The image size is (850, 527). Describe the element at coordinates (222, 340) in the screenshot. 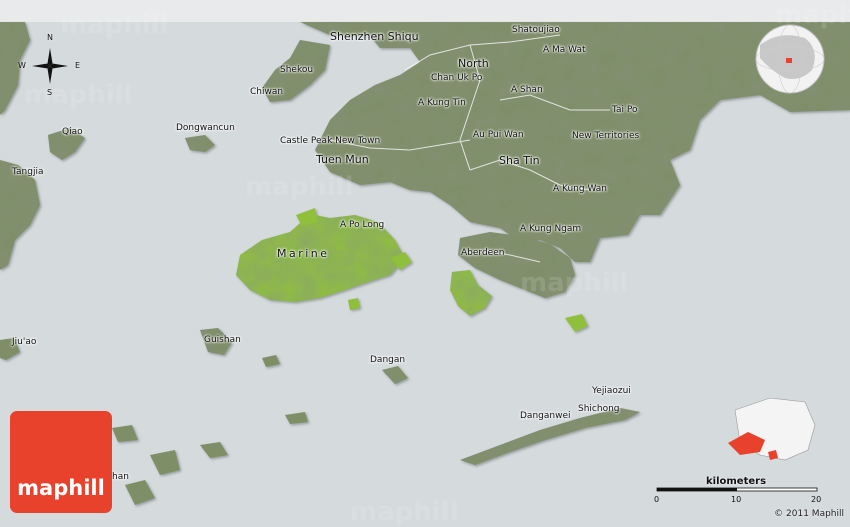

I see `label-guishan: Guishan` at that location.